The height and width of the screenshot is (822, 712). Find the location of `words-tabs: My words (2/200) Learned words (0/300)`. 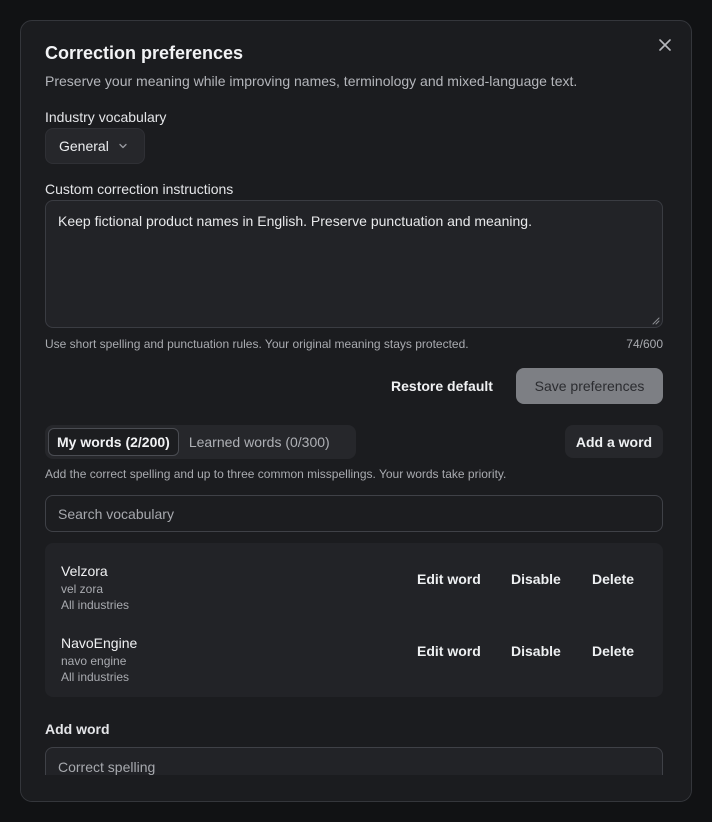

words-tabs: My words (2/200) Learned words (0/300) is located at coordinates (200, 442).